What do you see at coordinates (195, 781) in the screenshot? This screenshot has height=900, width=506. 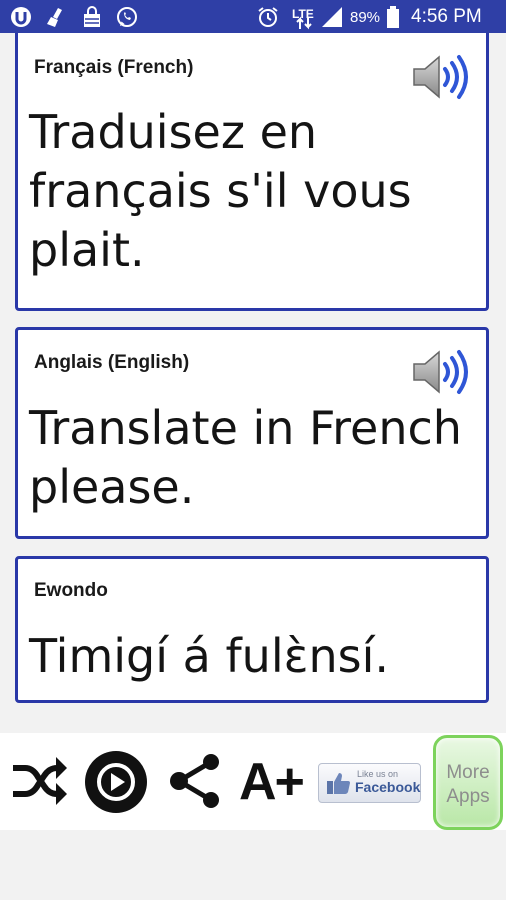 I see `share-icon` at bounding box center [195, 781].